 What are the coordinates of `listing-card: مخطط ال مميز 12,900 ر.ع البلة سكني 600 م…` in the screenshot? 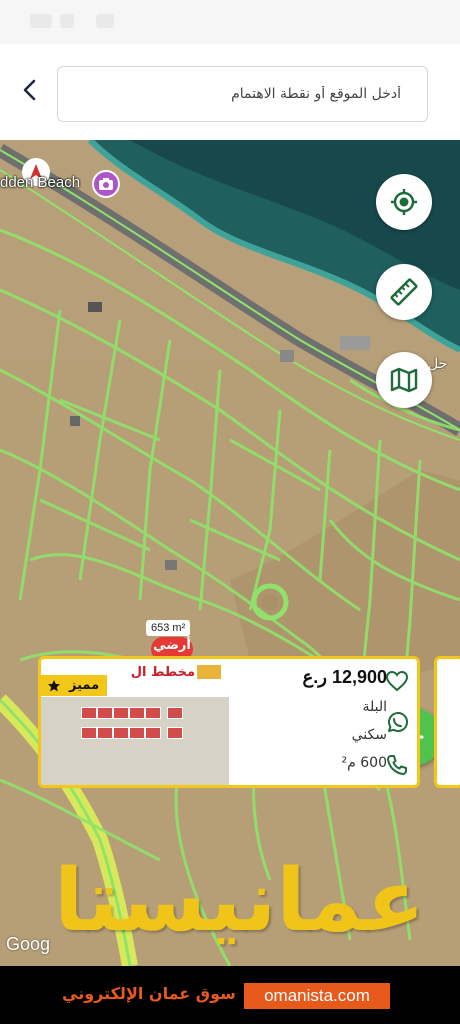 It's located at (229, 722).